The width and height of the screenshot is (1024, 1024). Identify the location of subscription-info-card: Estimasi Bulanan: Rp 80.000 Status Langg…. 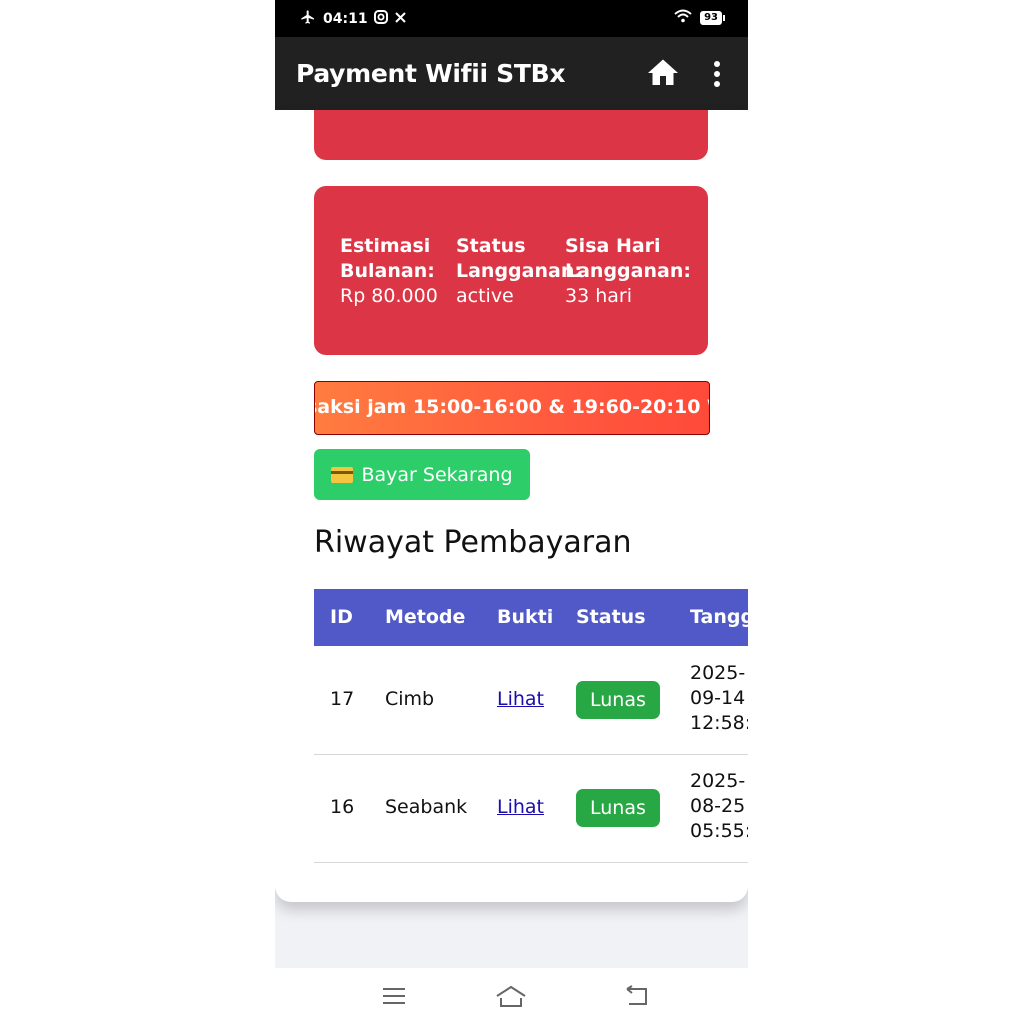
(511, 270).